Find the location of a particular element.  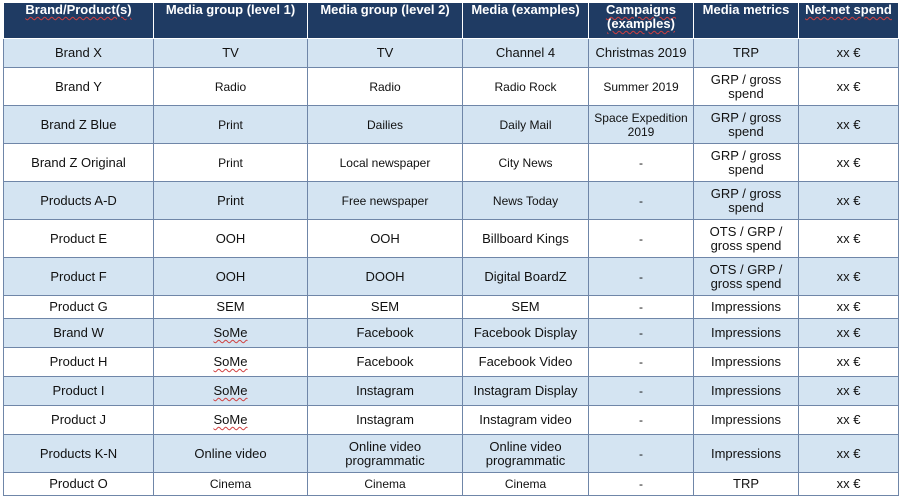

cell-media-group-level1: Radio is located at coordinates (230, 86).